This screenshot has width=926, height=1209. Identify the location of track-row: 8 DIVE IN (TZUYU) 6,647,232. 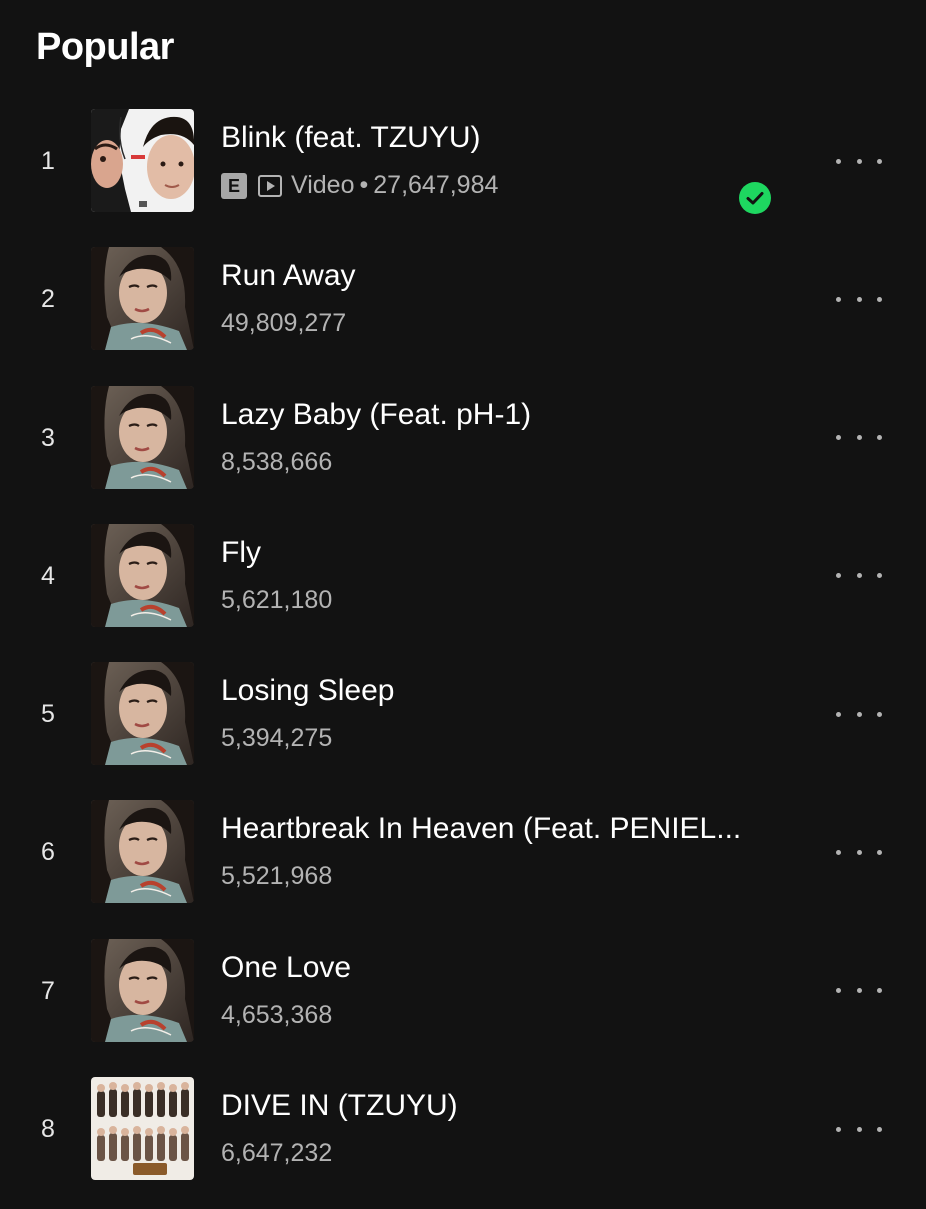
(463, 1140).